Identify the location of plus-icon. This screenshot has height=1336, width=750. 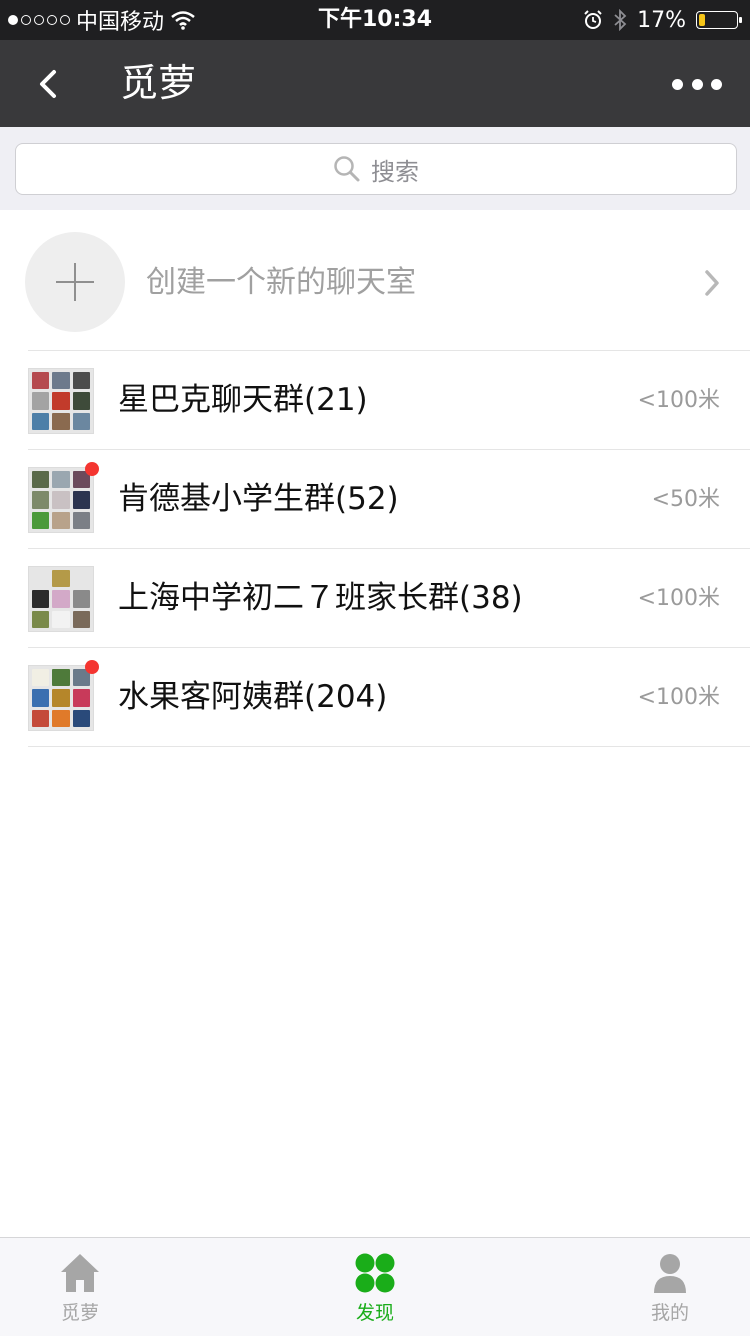
(75, 282).